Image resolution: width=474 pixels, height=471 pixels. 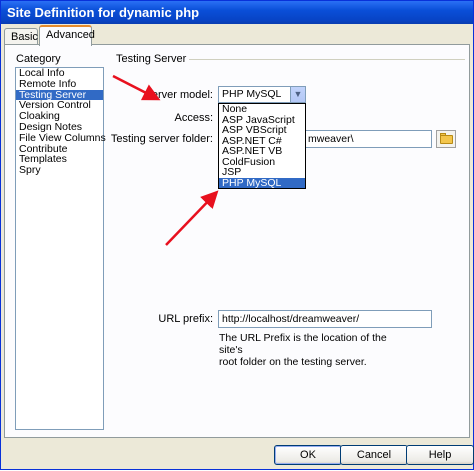 I want to click on testing-folder-value: mweaver\, so click(x=331, y=139).